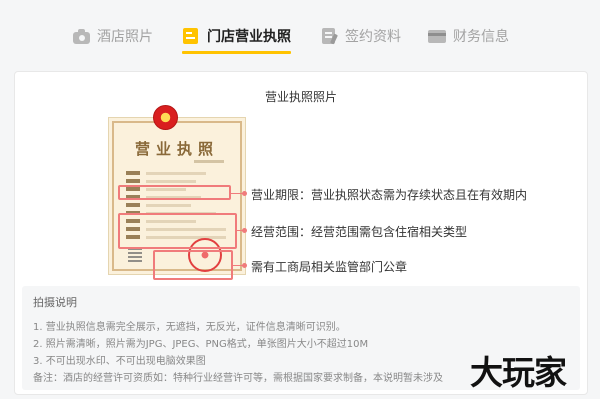 The height and width of the screenshot is (399, 600). Describe the element at coordinates (329, 267) in the screenshot. I see `official-seal-note: 需有工商局相关监管部门公章` at that location.